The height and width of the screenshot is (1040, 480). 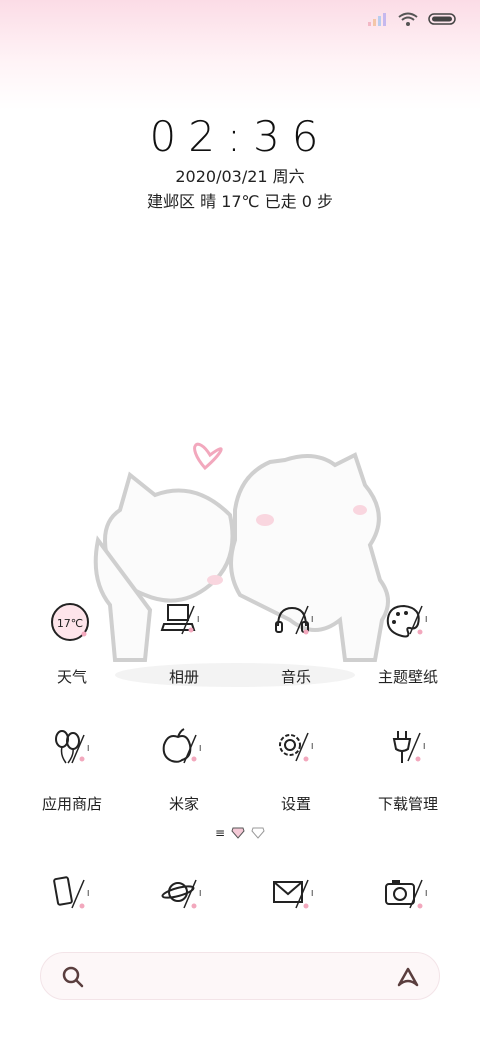 I want to click on battery-icon, so click(x=442, y=19).